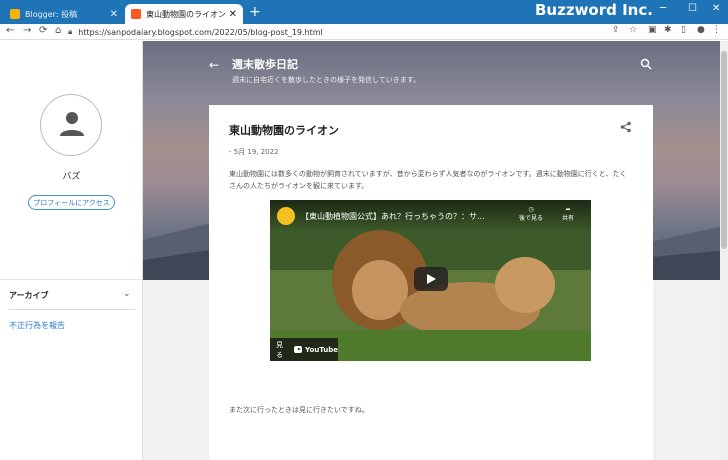 This screenshot has width=728, height=460. I want to click on blog-description: 週末に自宅近くを散歩したときの様子を発信していきます。, so click(326, 80).